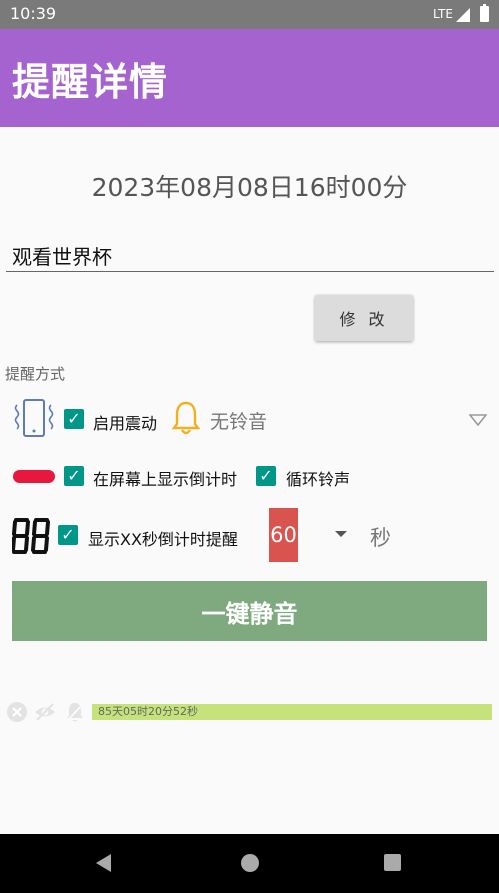 This screenshot has height=893, width=499. Describe the element at coordinates (249, 14) in the screenshot. I see `status-bar: 10:39 LTE` at that location.